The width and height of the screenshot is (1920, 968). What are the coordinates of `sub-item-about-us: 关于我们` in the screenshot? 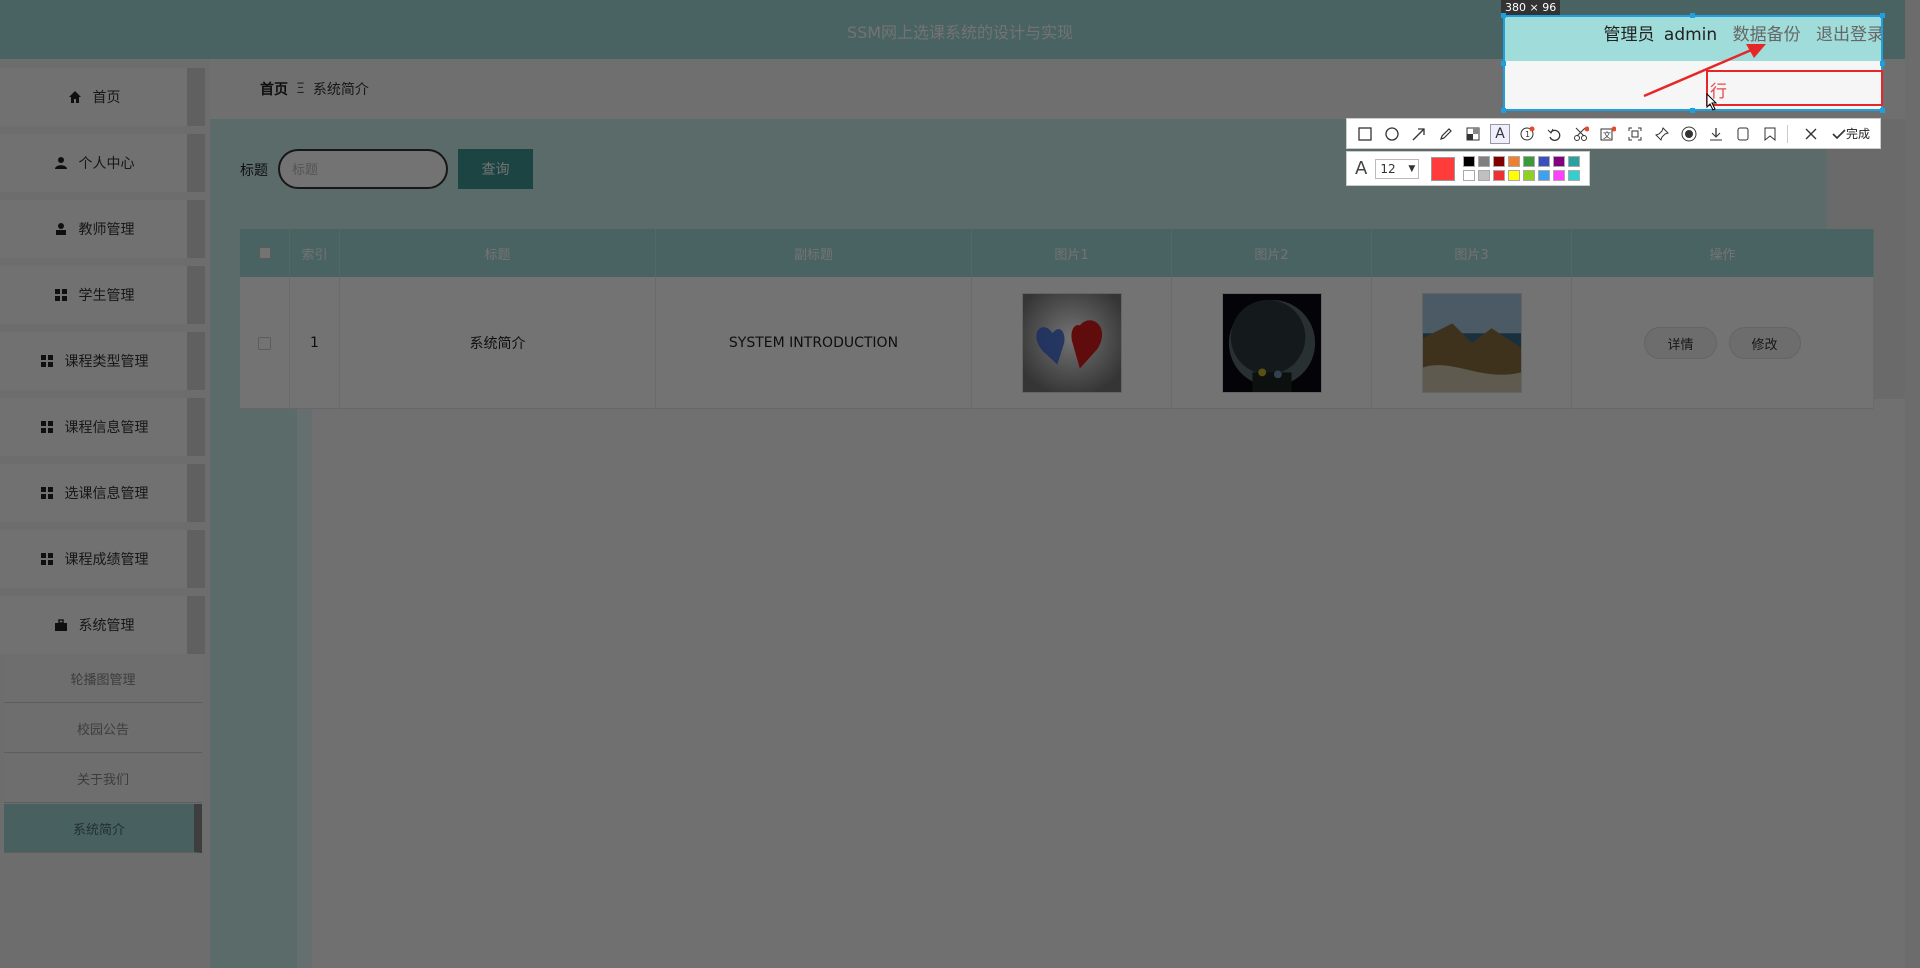 It's located at (103, 778).